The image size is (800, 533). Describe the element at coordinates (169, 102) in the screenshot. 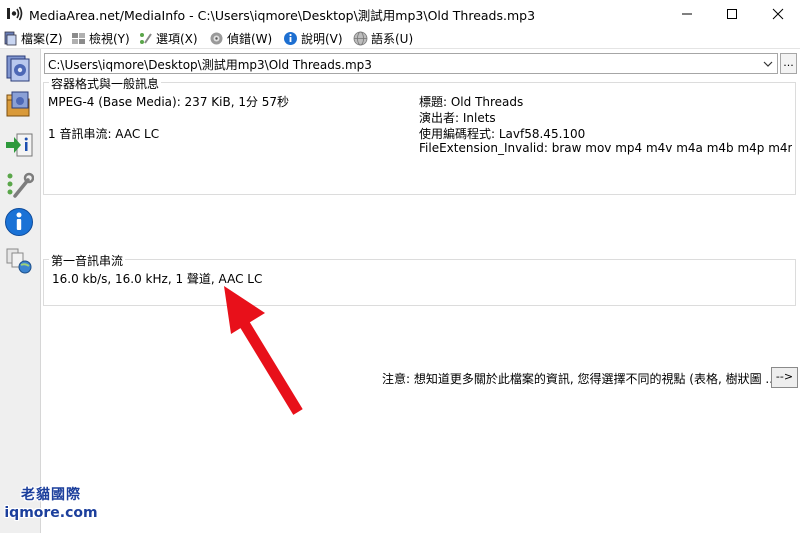

I see `format-info: MPEG-4 (Base Media): 237 KiB, 1分 57秒` at that location.